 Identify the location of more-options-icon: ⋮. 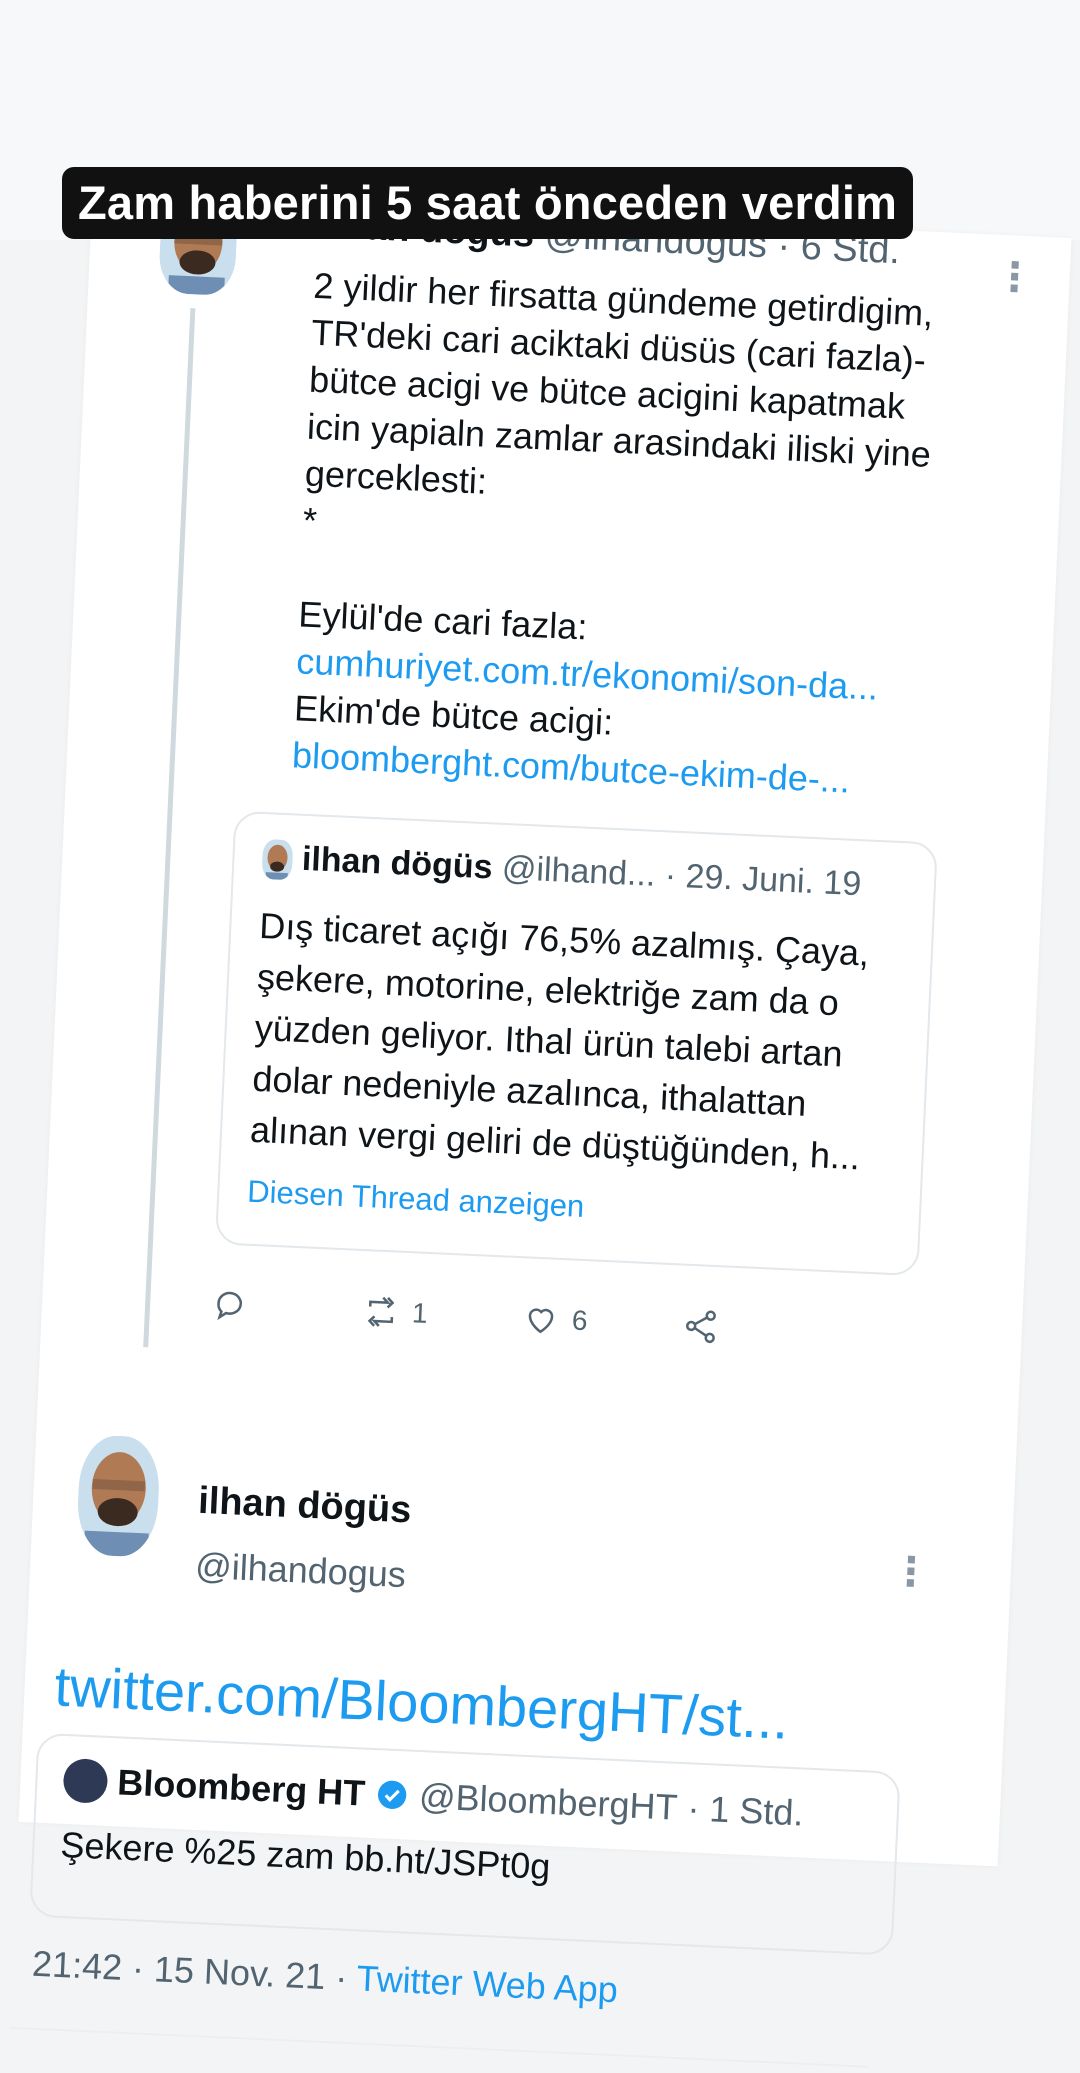
(911, 1572).